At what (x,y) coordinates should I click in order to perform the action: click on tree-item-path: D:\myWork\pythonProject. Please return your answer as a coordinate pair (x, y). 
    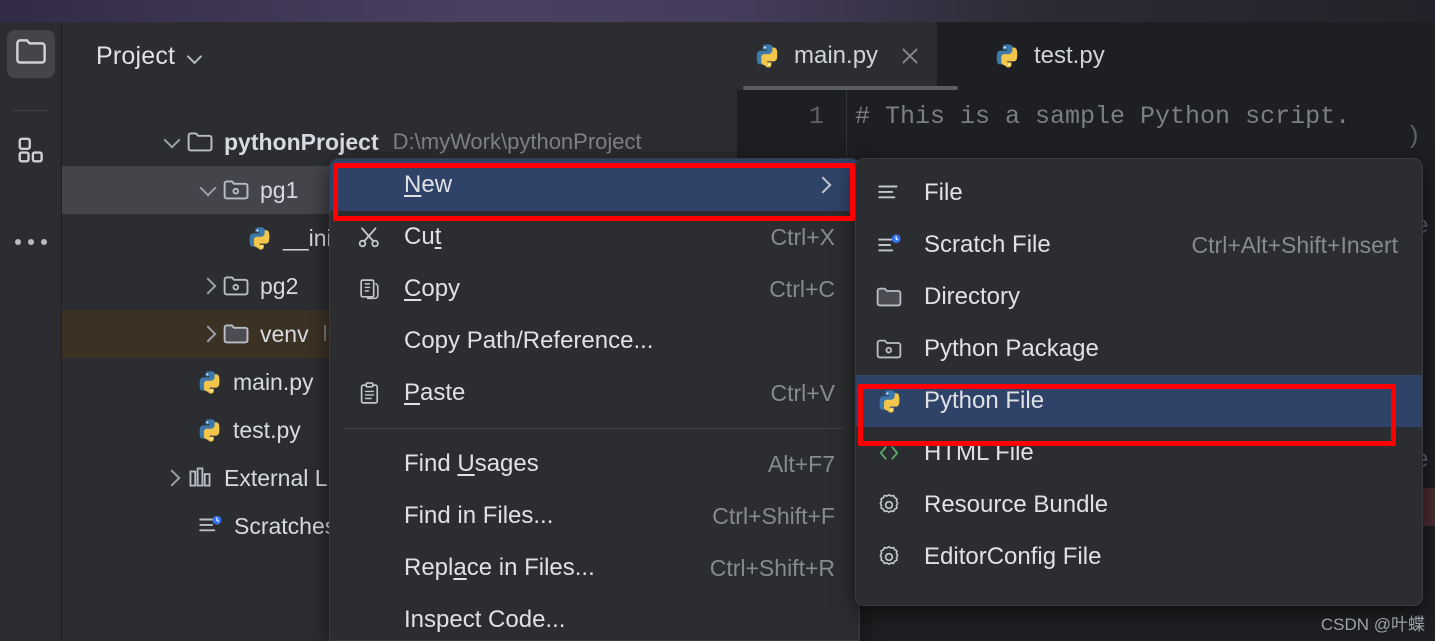
    Looking at the image, I should click on (517, 141).